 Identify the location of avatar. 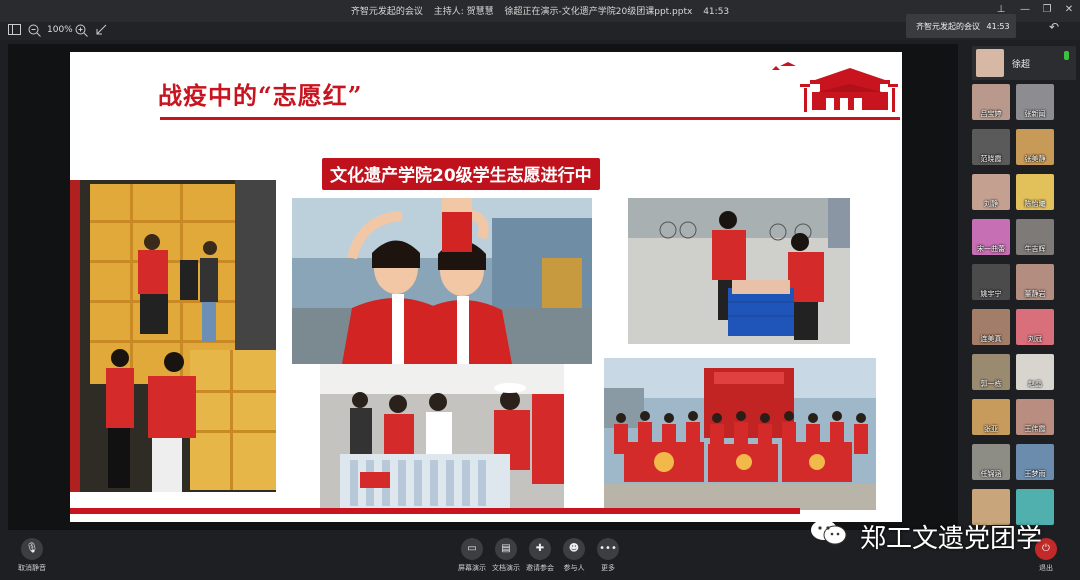
(990, 63).